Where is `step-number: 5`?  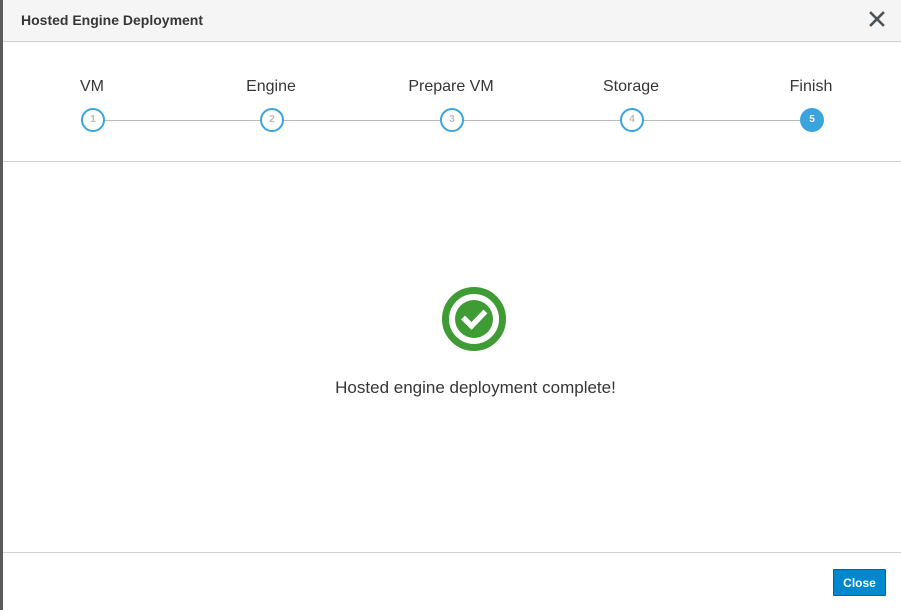 step-number: 5 is located at coordinates (812, 120).